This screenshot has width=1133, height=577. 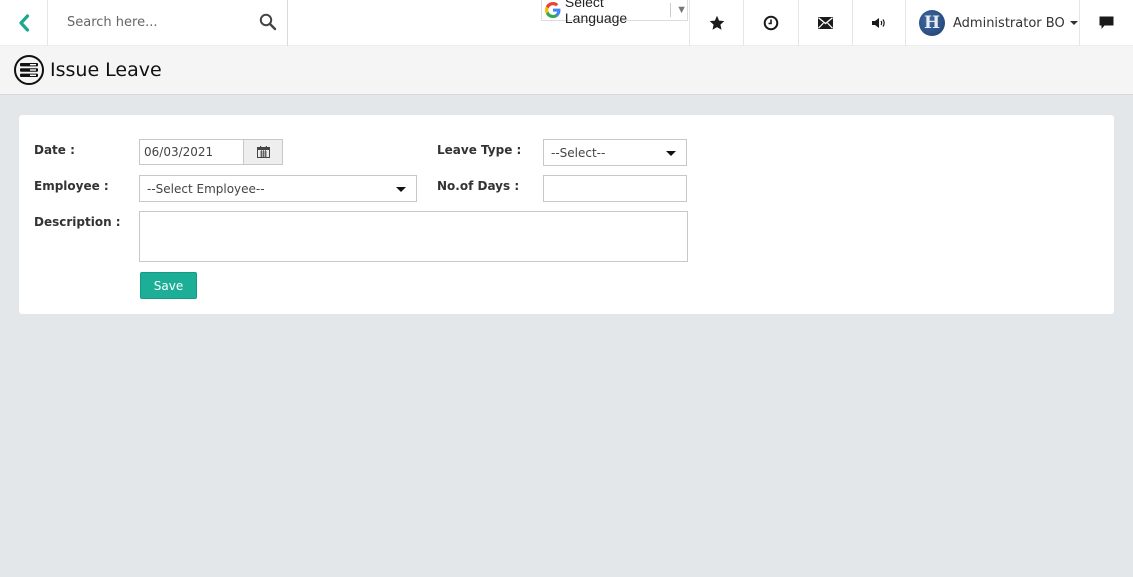 What do you see at coordinates (1009, 23) in the screenshot?
I see `user-name: Administrator BO` at bounding box center [1009, 23].